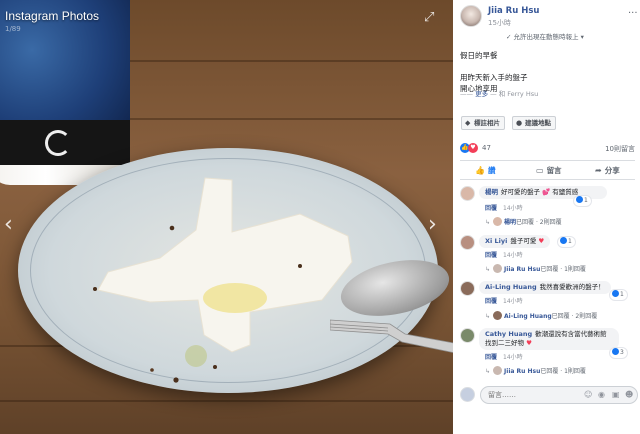 The height and width of the screenshot is (434, 640). I want to click on privacy-label: 允許出現在動態時報上, so click(546, 37).